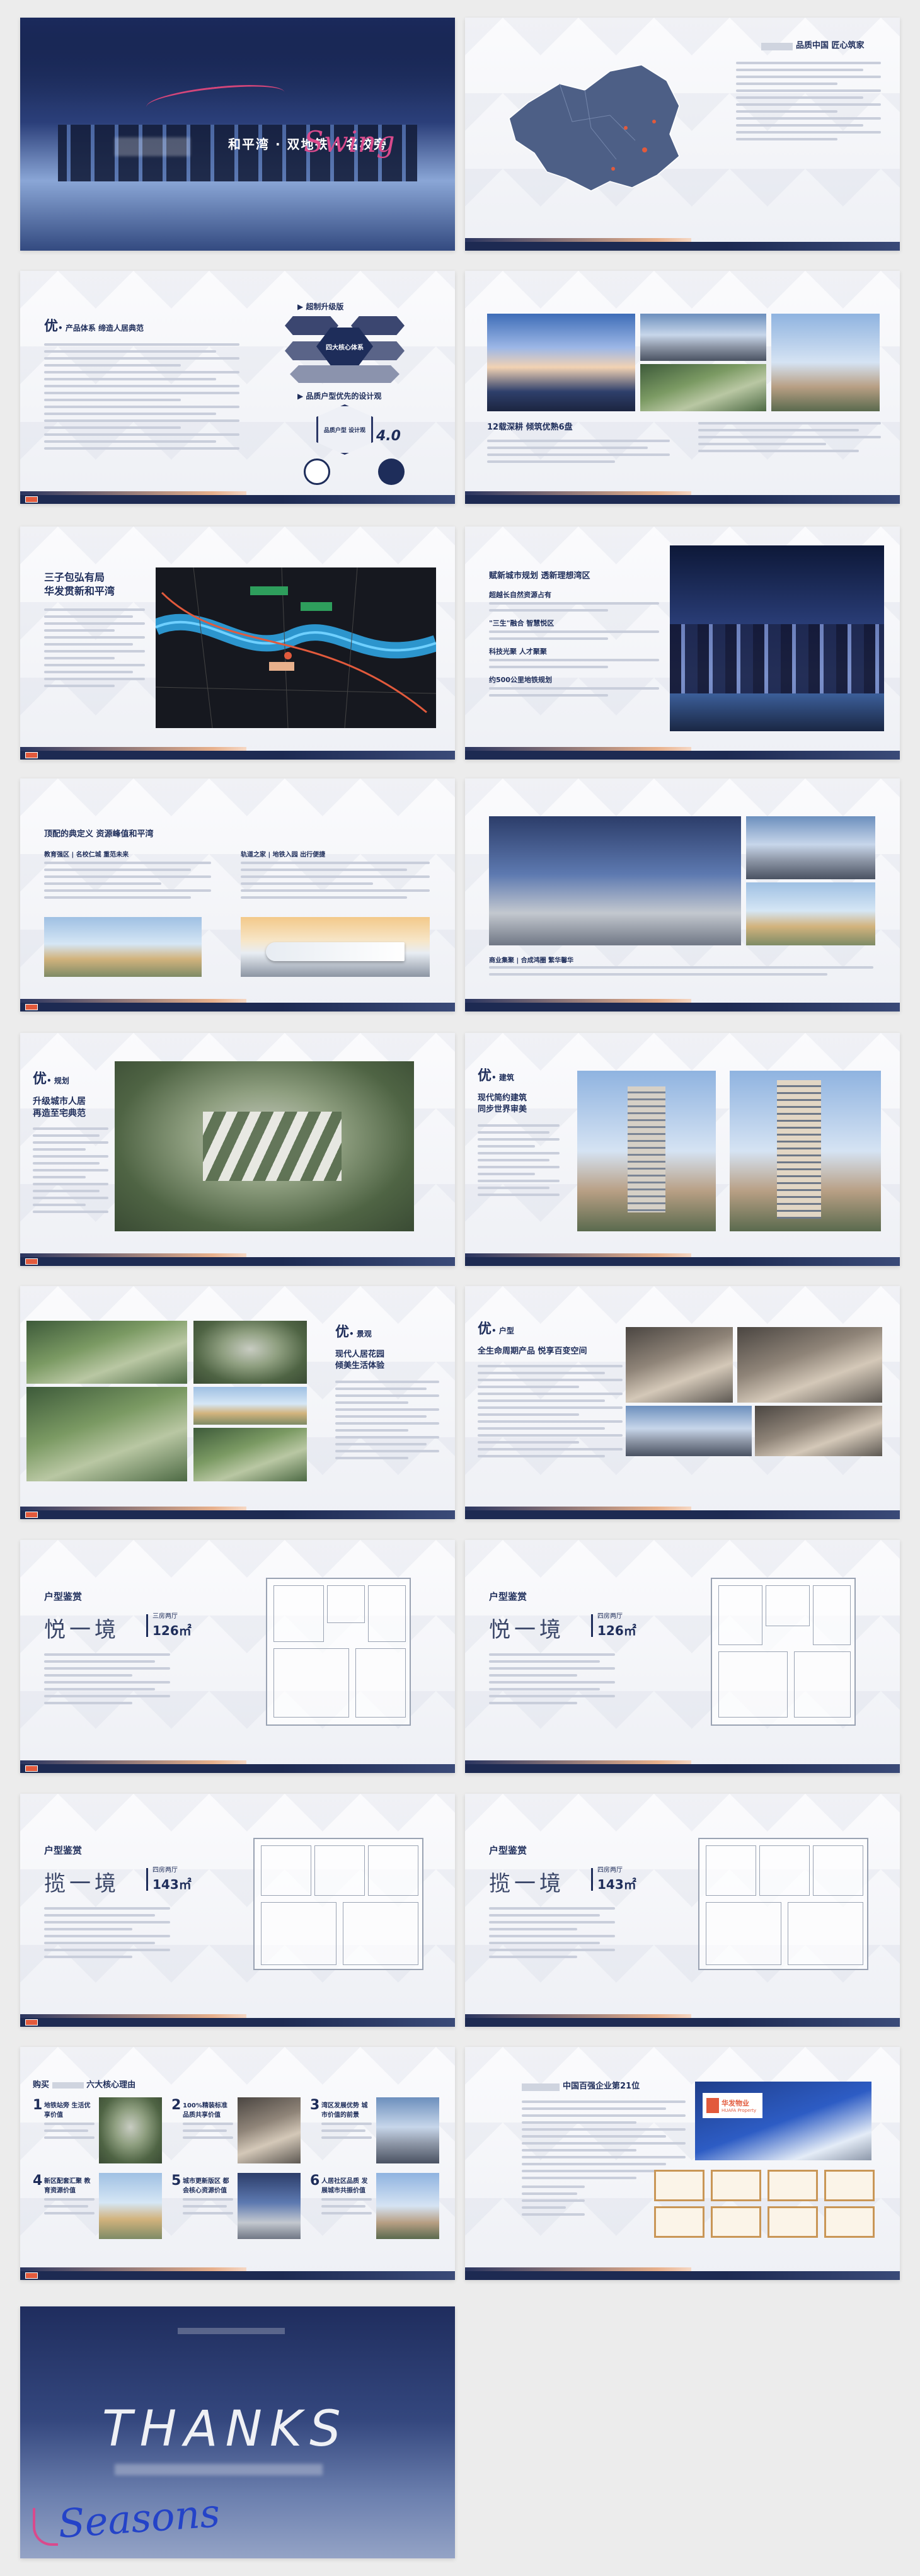  I want to click on china-map, so click(594, 127).